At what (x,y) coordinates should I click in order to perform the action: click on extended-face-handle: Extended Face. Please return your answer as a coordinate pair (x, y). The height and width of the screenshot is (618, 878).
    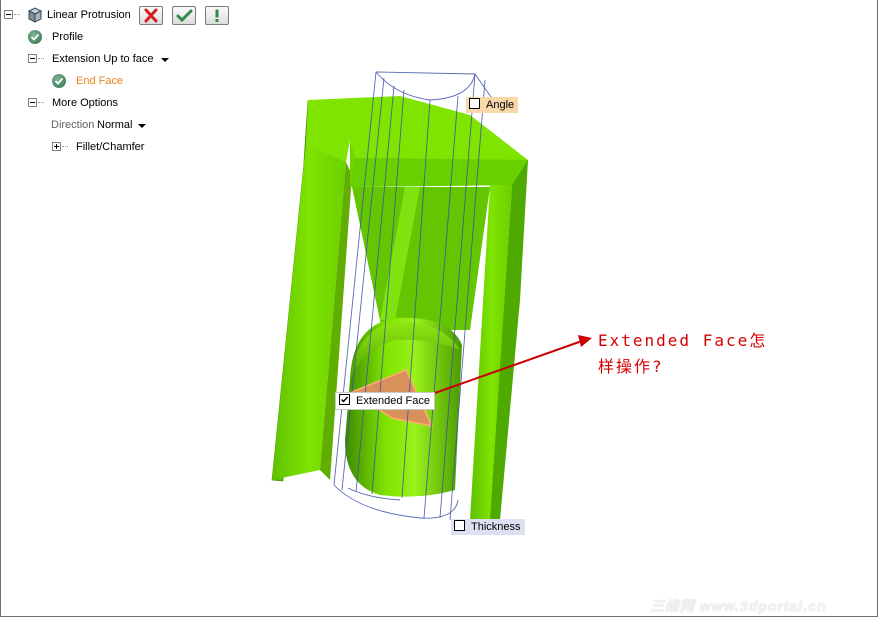
    Looking at the image, I should click on (385, 401).